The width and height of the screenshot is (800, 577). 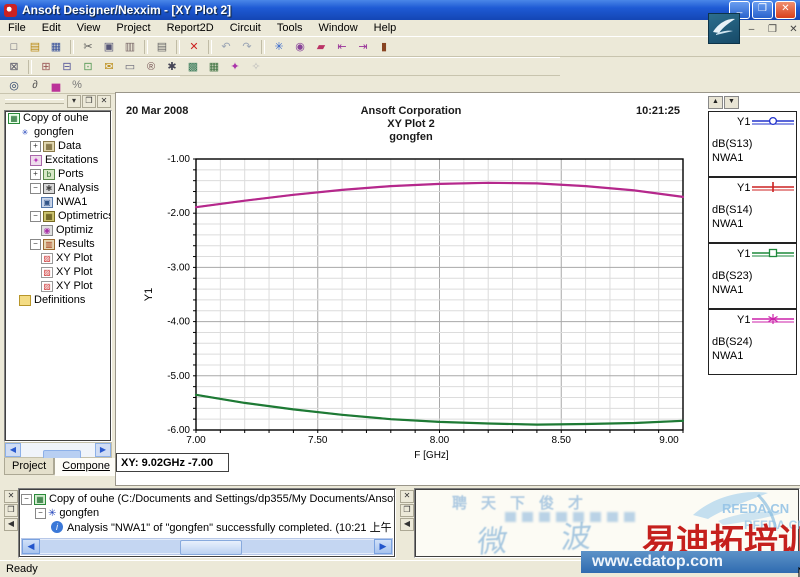 What do you see at coordinates (88, 67) in the screenshot?
I see `zoom-out-button: ⊡` at bounding box center [88, 67].